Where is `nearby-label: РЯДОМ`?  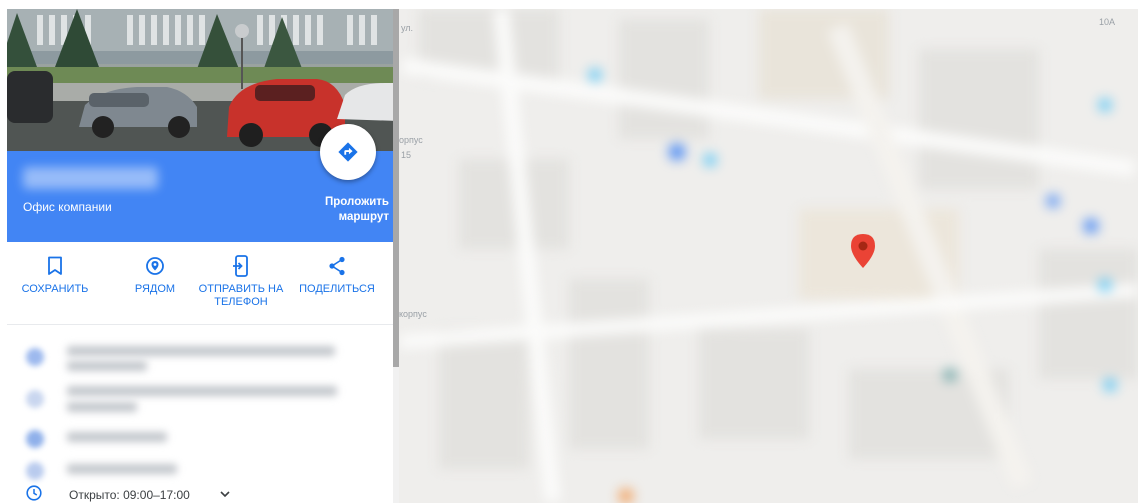 nearby-label: РЯДОМ is located at coordinates (155, 289).